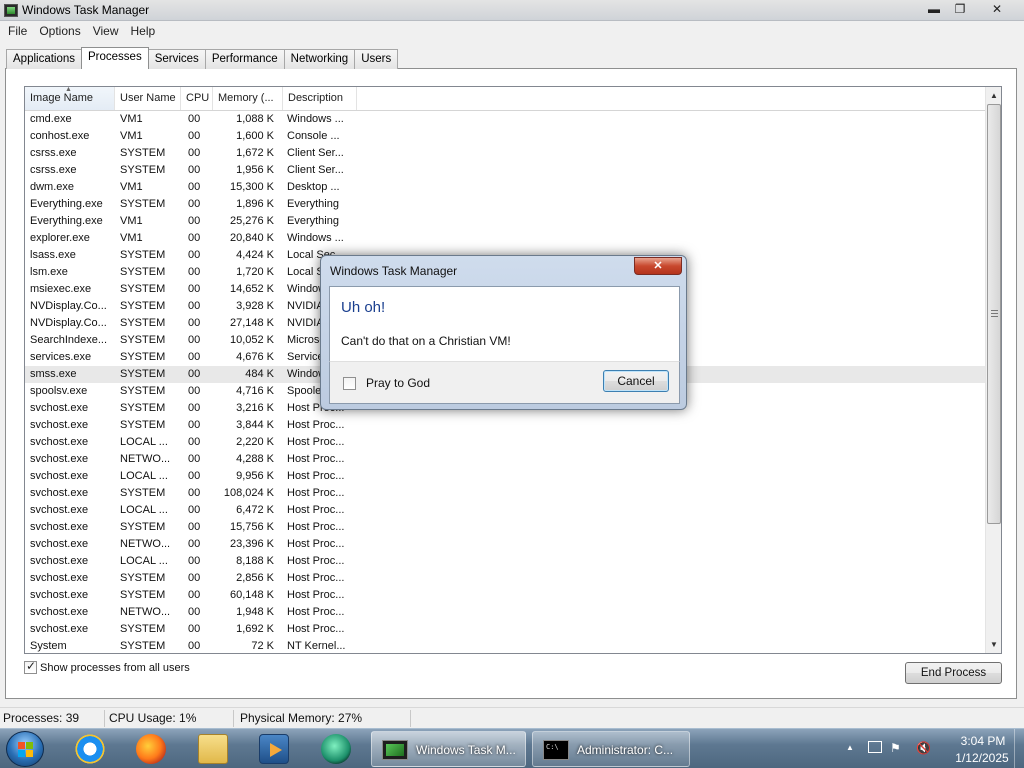 This screenshot has height=768, width=1024. Describe the element at coordinates (875, 747) in the screenshot. I see `network-icon` at that location.